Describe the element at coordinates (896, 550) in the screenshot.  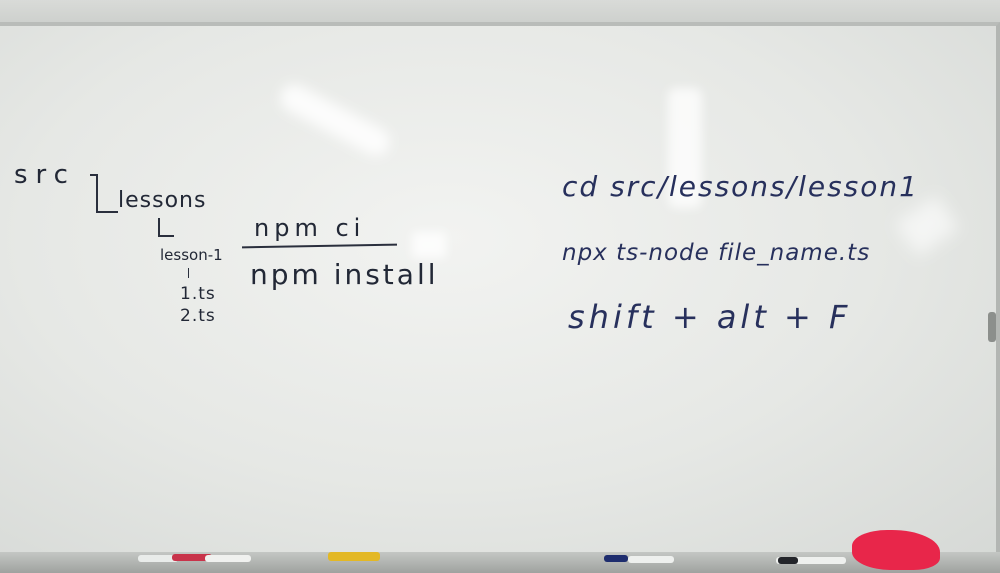
I see `cleaning-cloth` at that location.